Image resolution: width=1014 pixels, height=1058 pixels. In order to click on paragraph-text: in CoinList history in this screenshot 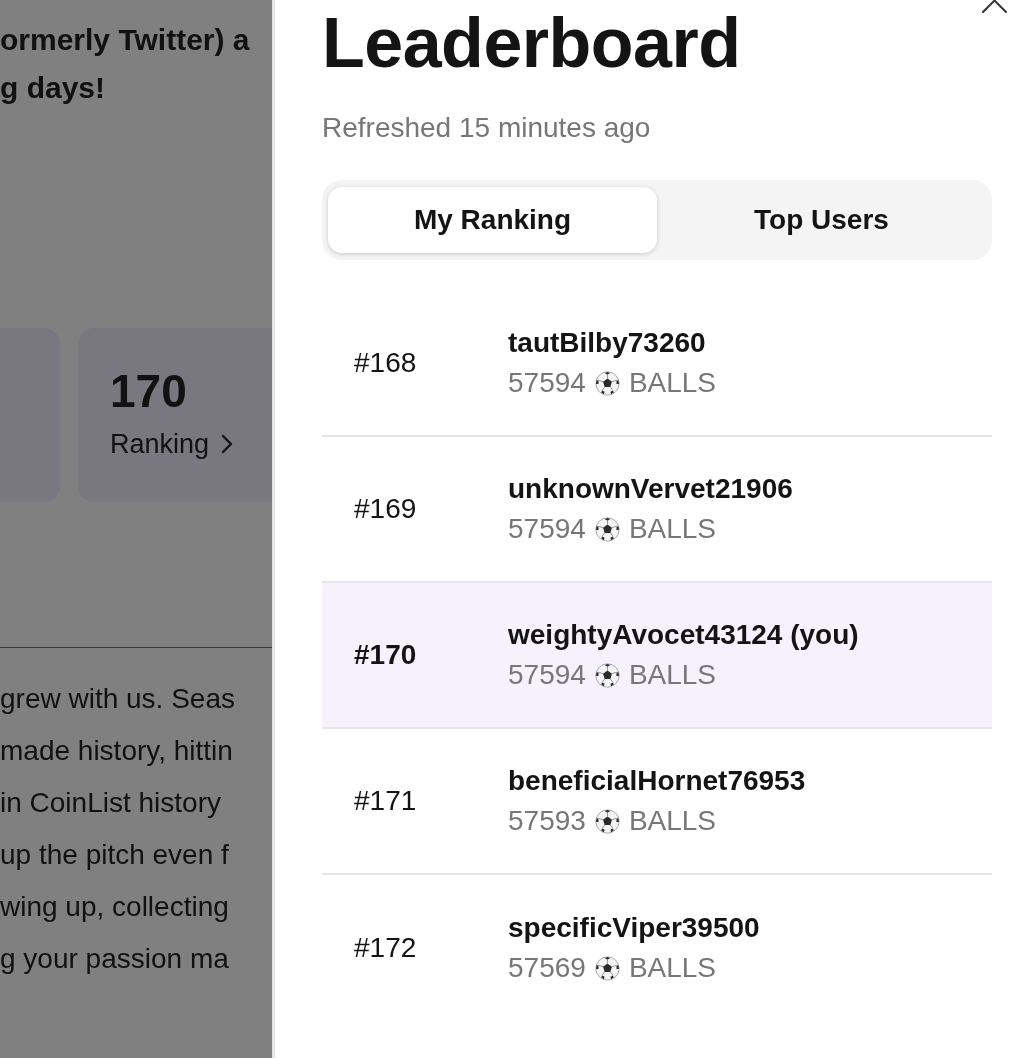, I will do `click(110, 803)`.